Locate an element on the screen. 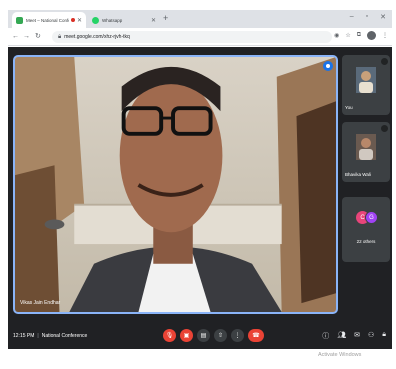 The width and height of the screenshot is (396, 369). avatar: G is located at coordinates (371, 217).